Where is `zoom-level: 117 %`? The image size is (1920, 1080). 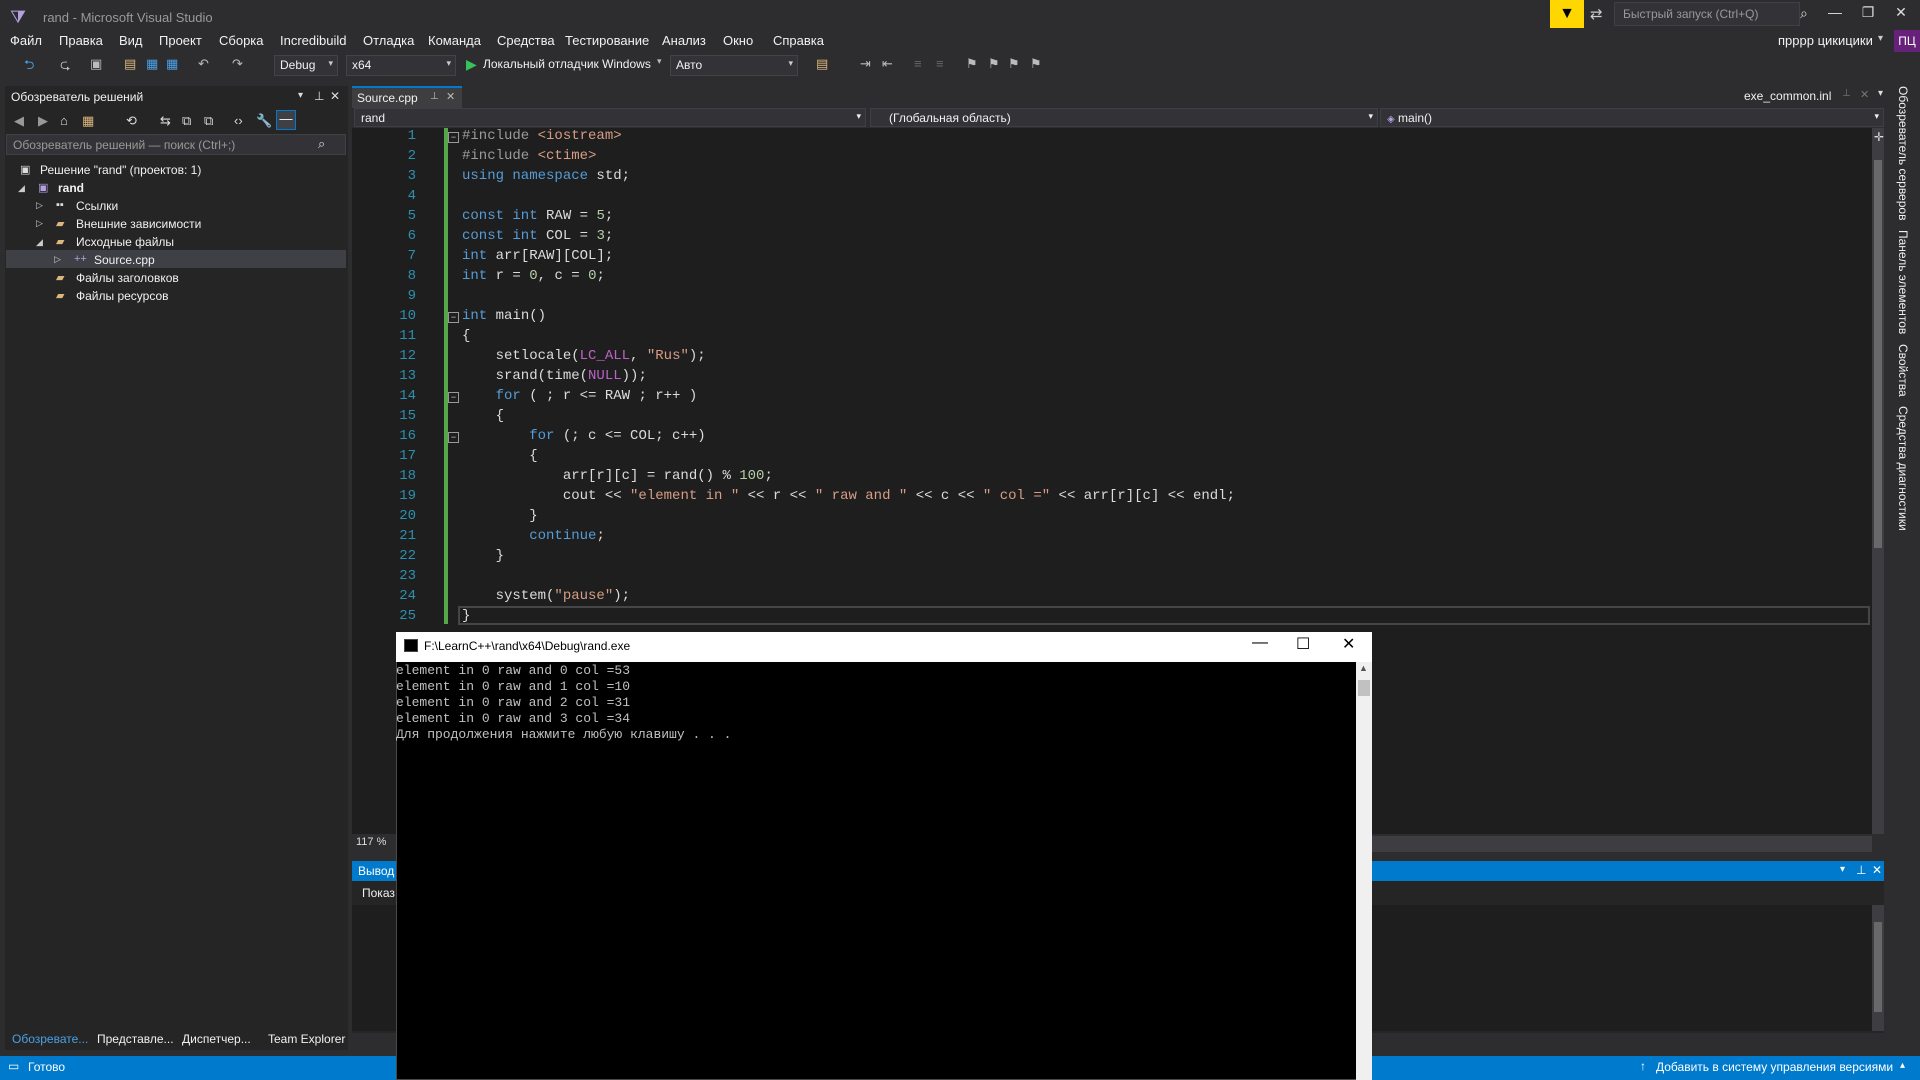 zoom-level: 117 % is located at coordinates (371, 842).